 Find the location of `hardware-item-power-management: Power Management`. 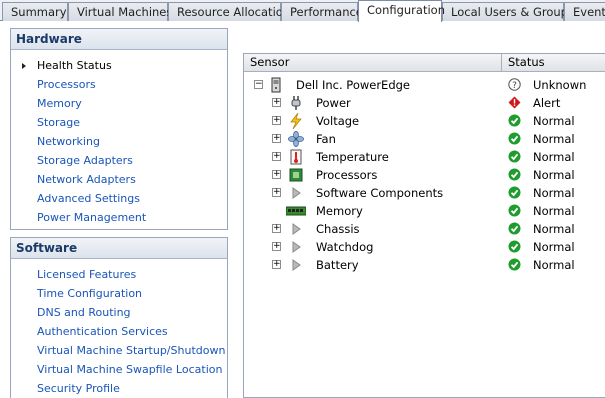

hardware-item-power-management: Power Management is located at coordinates (119, 217).